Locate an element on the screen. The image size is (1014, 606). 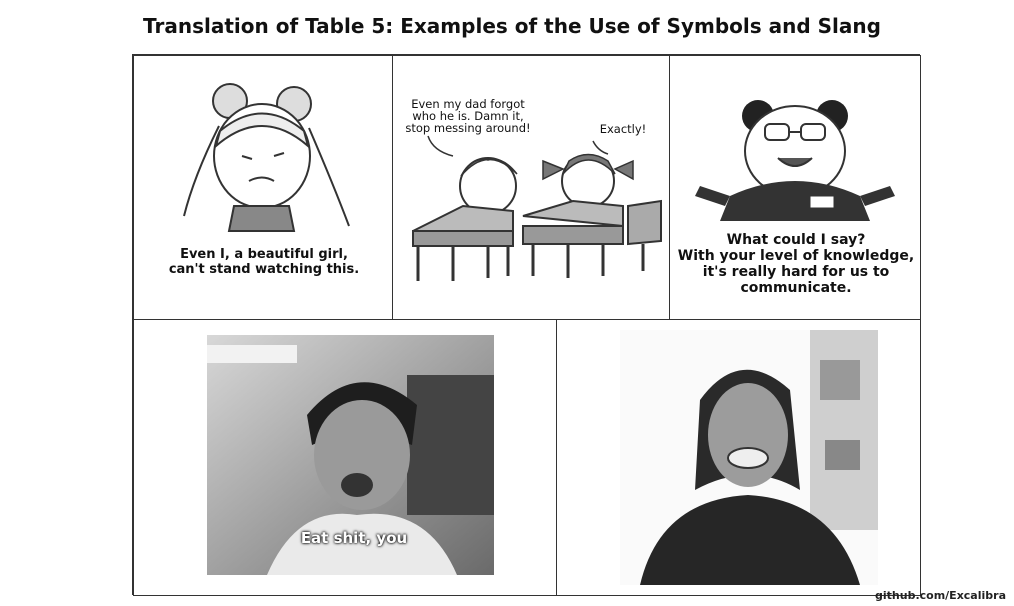
panda-meme-illustration is located at coordinates (795, 160).